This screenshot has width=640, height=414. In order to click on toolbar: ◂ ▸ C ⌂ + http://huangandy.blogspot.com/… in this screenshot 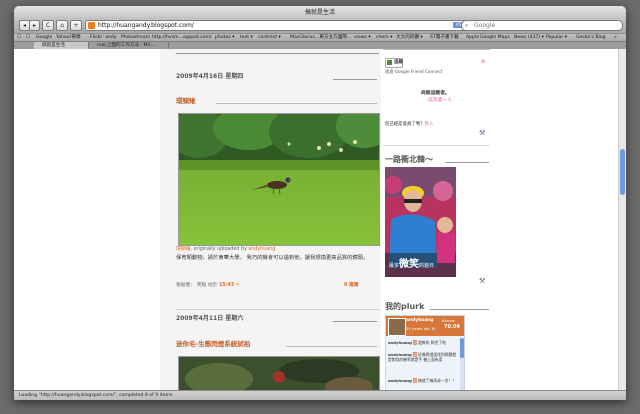, I will do `click(320, 25)`.